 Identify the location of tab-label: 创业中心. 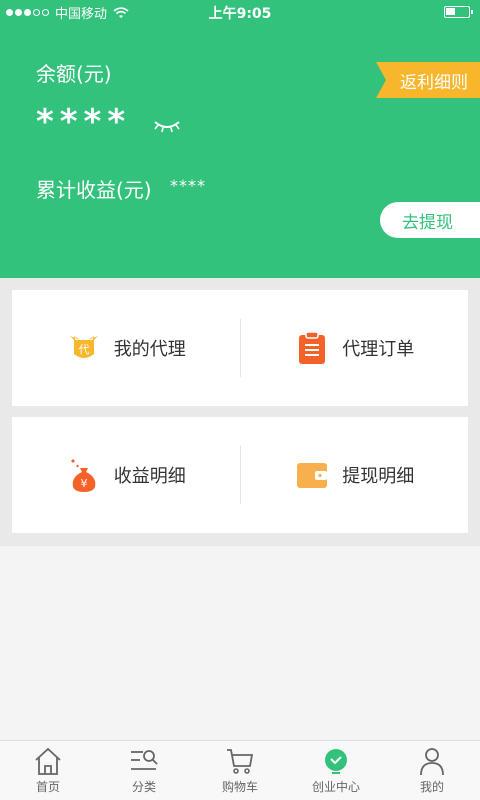
(335, 787).